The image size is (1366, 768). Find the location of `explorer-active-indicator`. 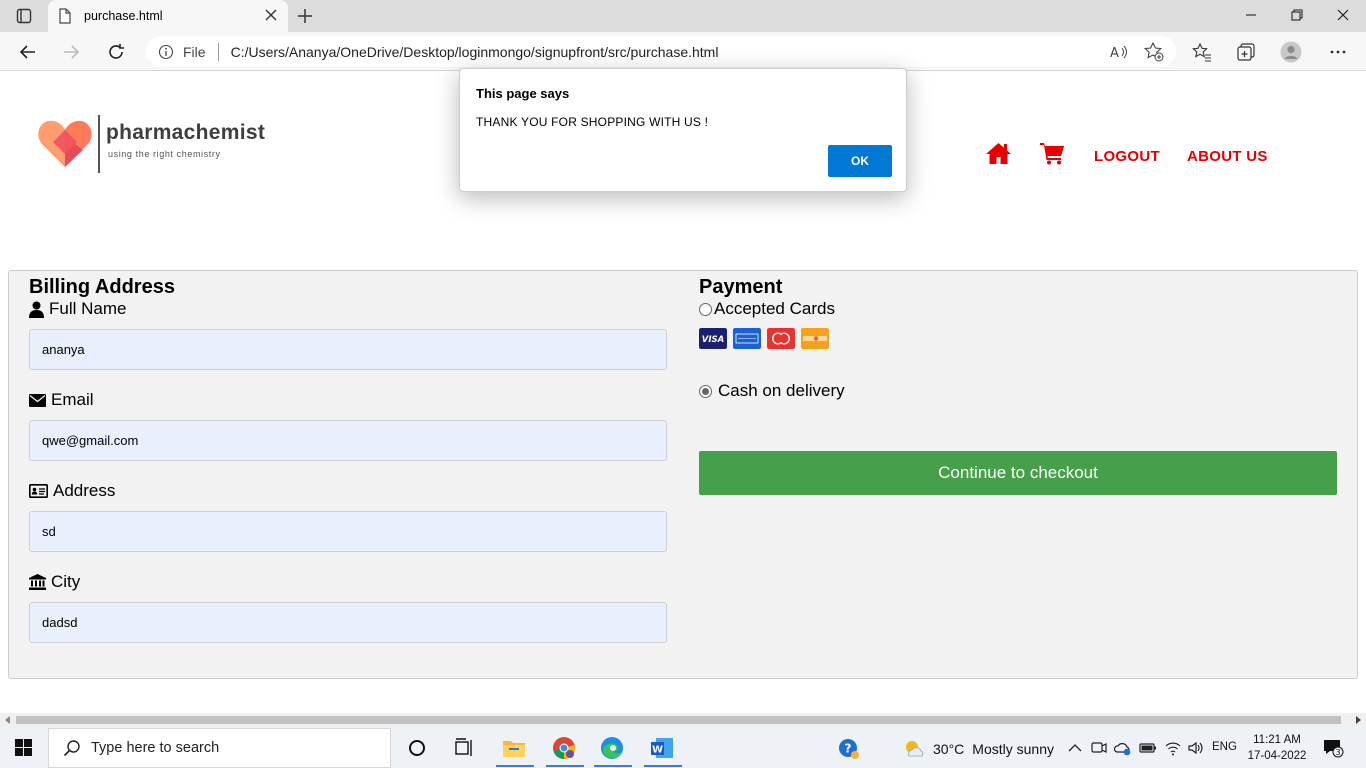

explorer-active-indicator is located at coordinates (515, 766).